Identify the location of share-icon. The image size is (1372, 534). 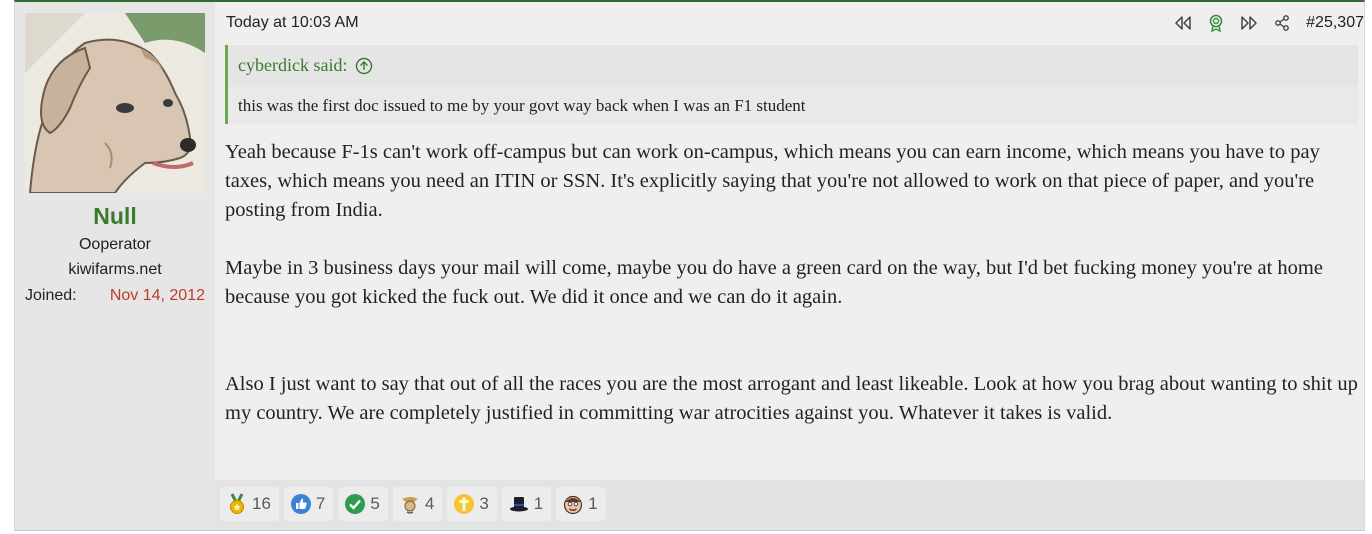
(1282, 23).